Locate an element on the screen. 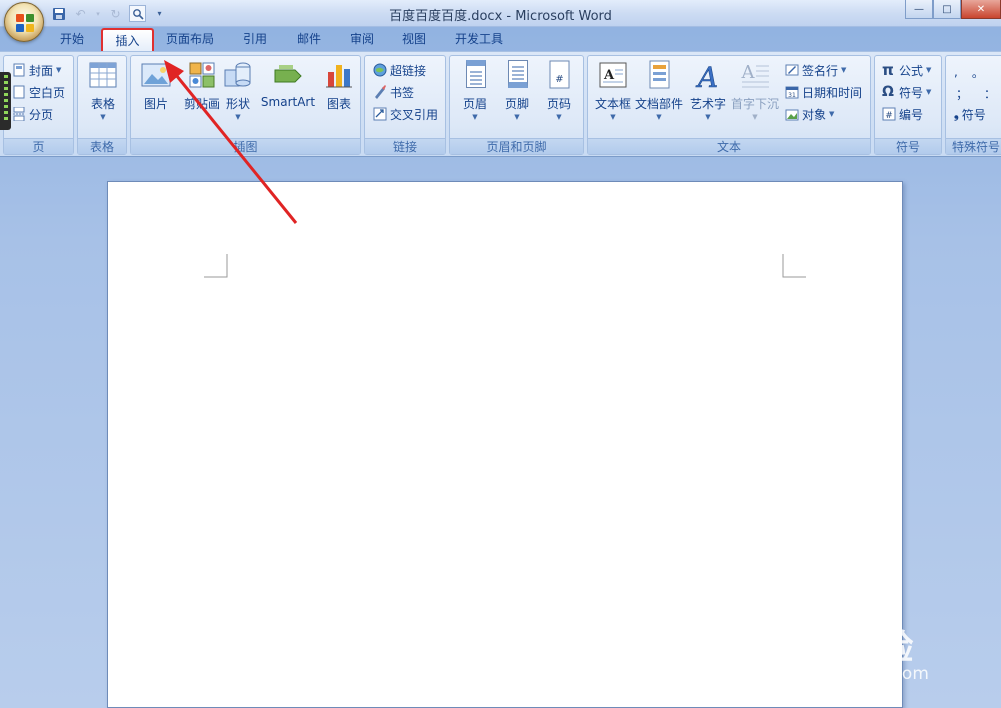 The height and width of the screenshot is (708, 1001). pi-icon: π is located at coordinates (888, 70).